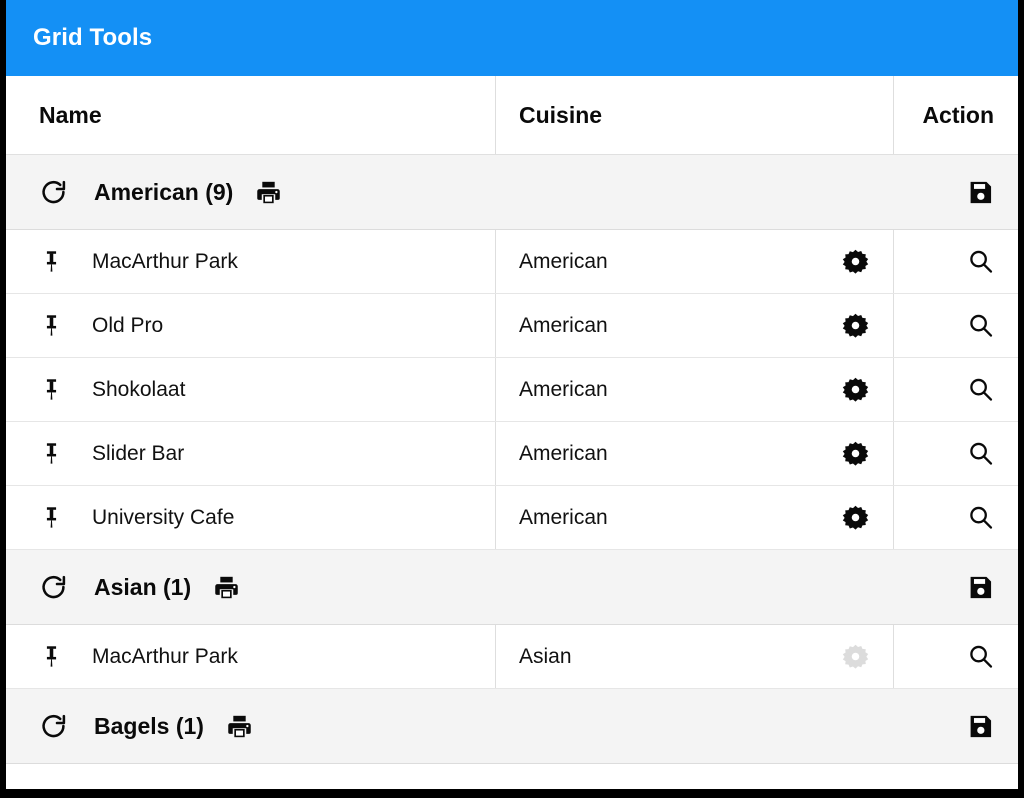 The height and width of the screenshot is (798, 1024). I want to click on cell-cuisine: Asian, so click(695, 656).